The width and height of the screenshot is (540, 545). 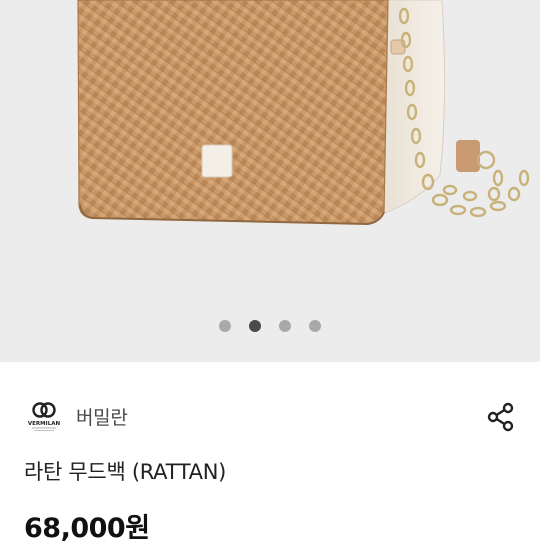 I want to click on vermilan-logo-icon: VERMILAN, so click(x=44, y=416).